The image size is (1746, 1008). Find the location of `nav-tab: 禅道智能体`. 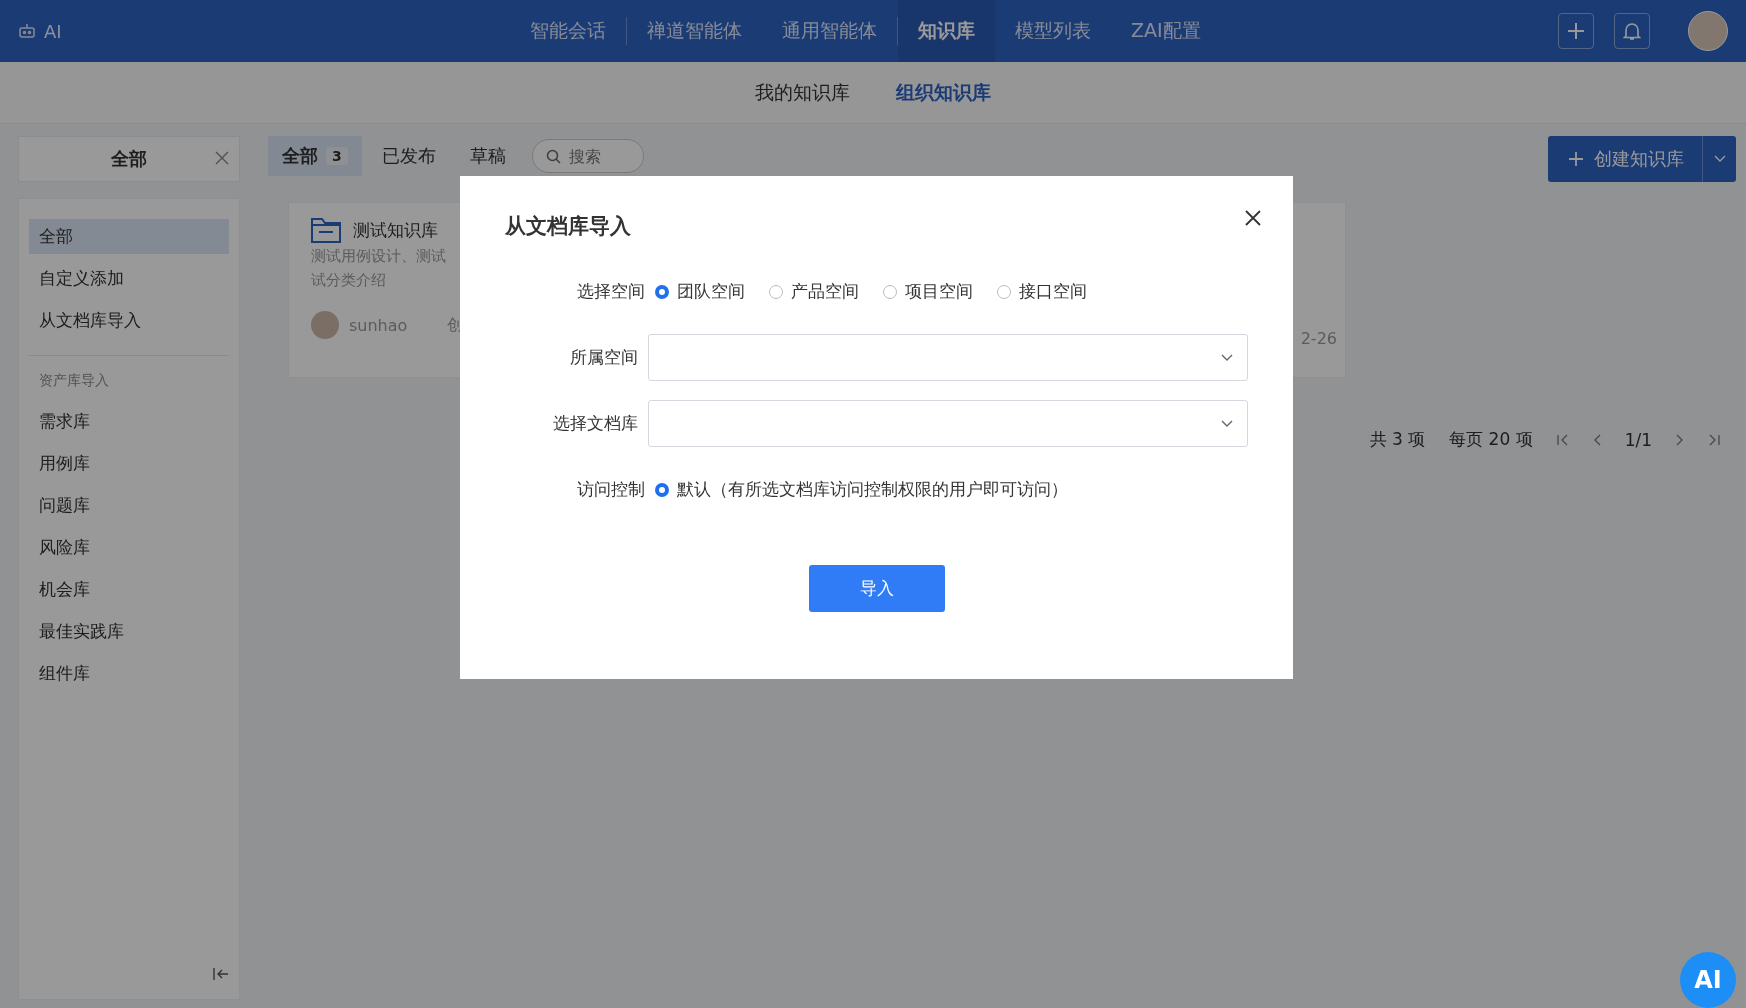

nav-tab: 禅道智能体 is located at coordinates (694, 31).